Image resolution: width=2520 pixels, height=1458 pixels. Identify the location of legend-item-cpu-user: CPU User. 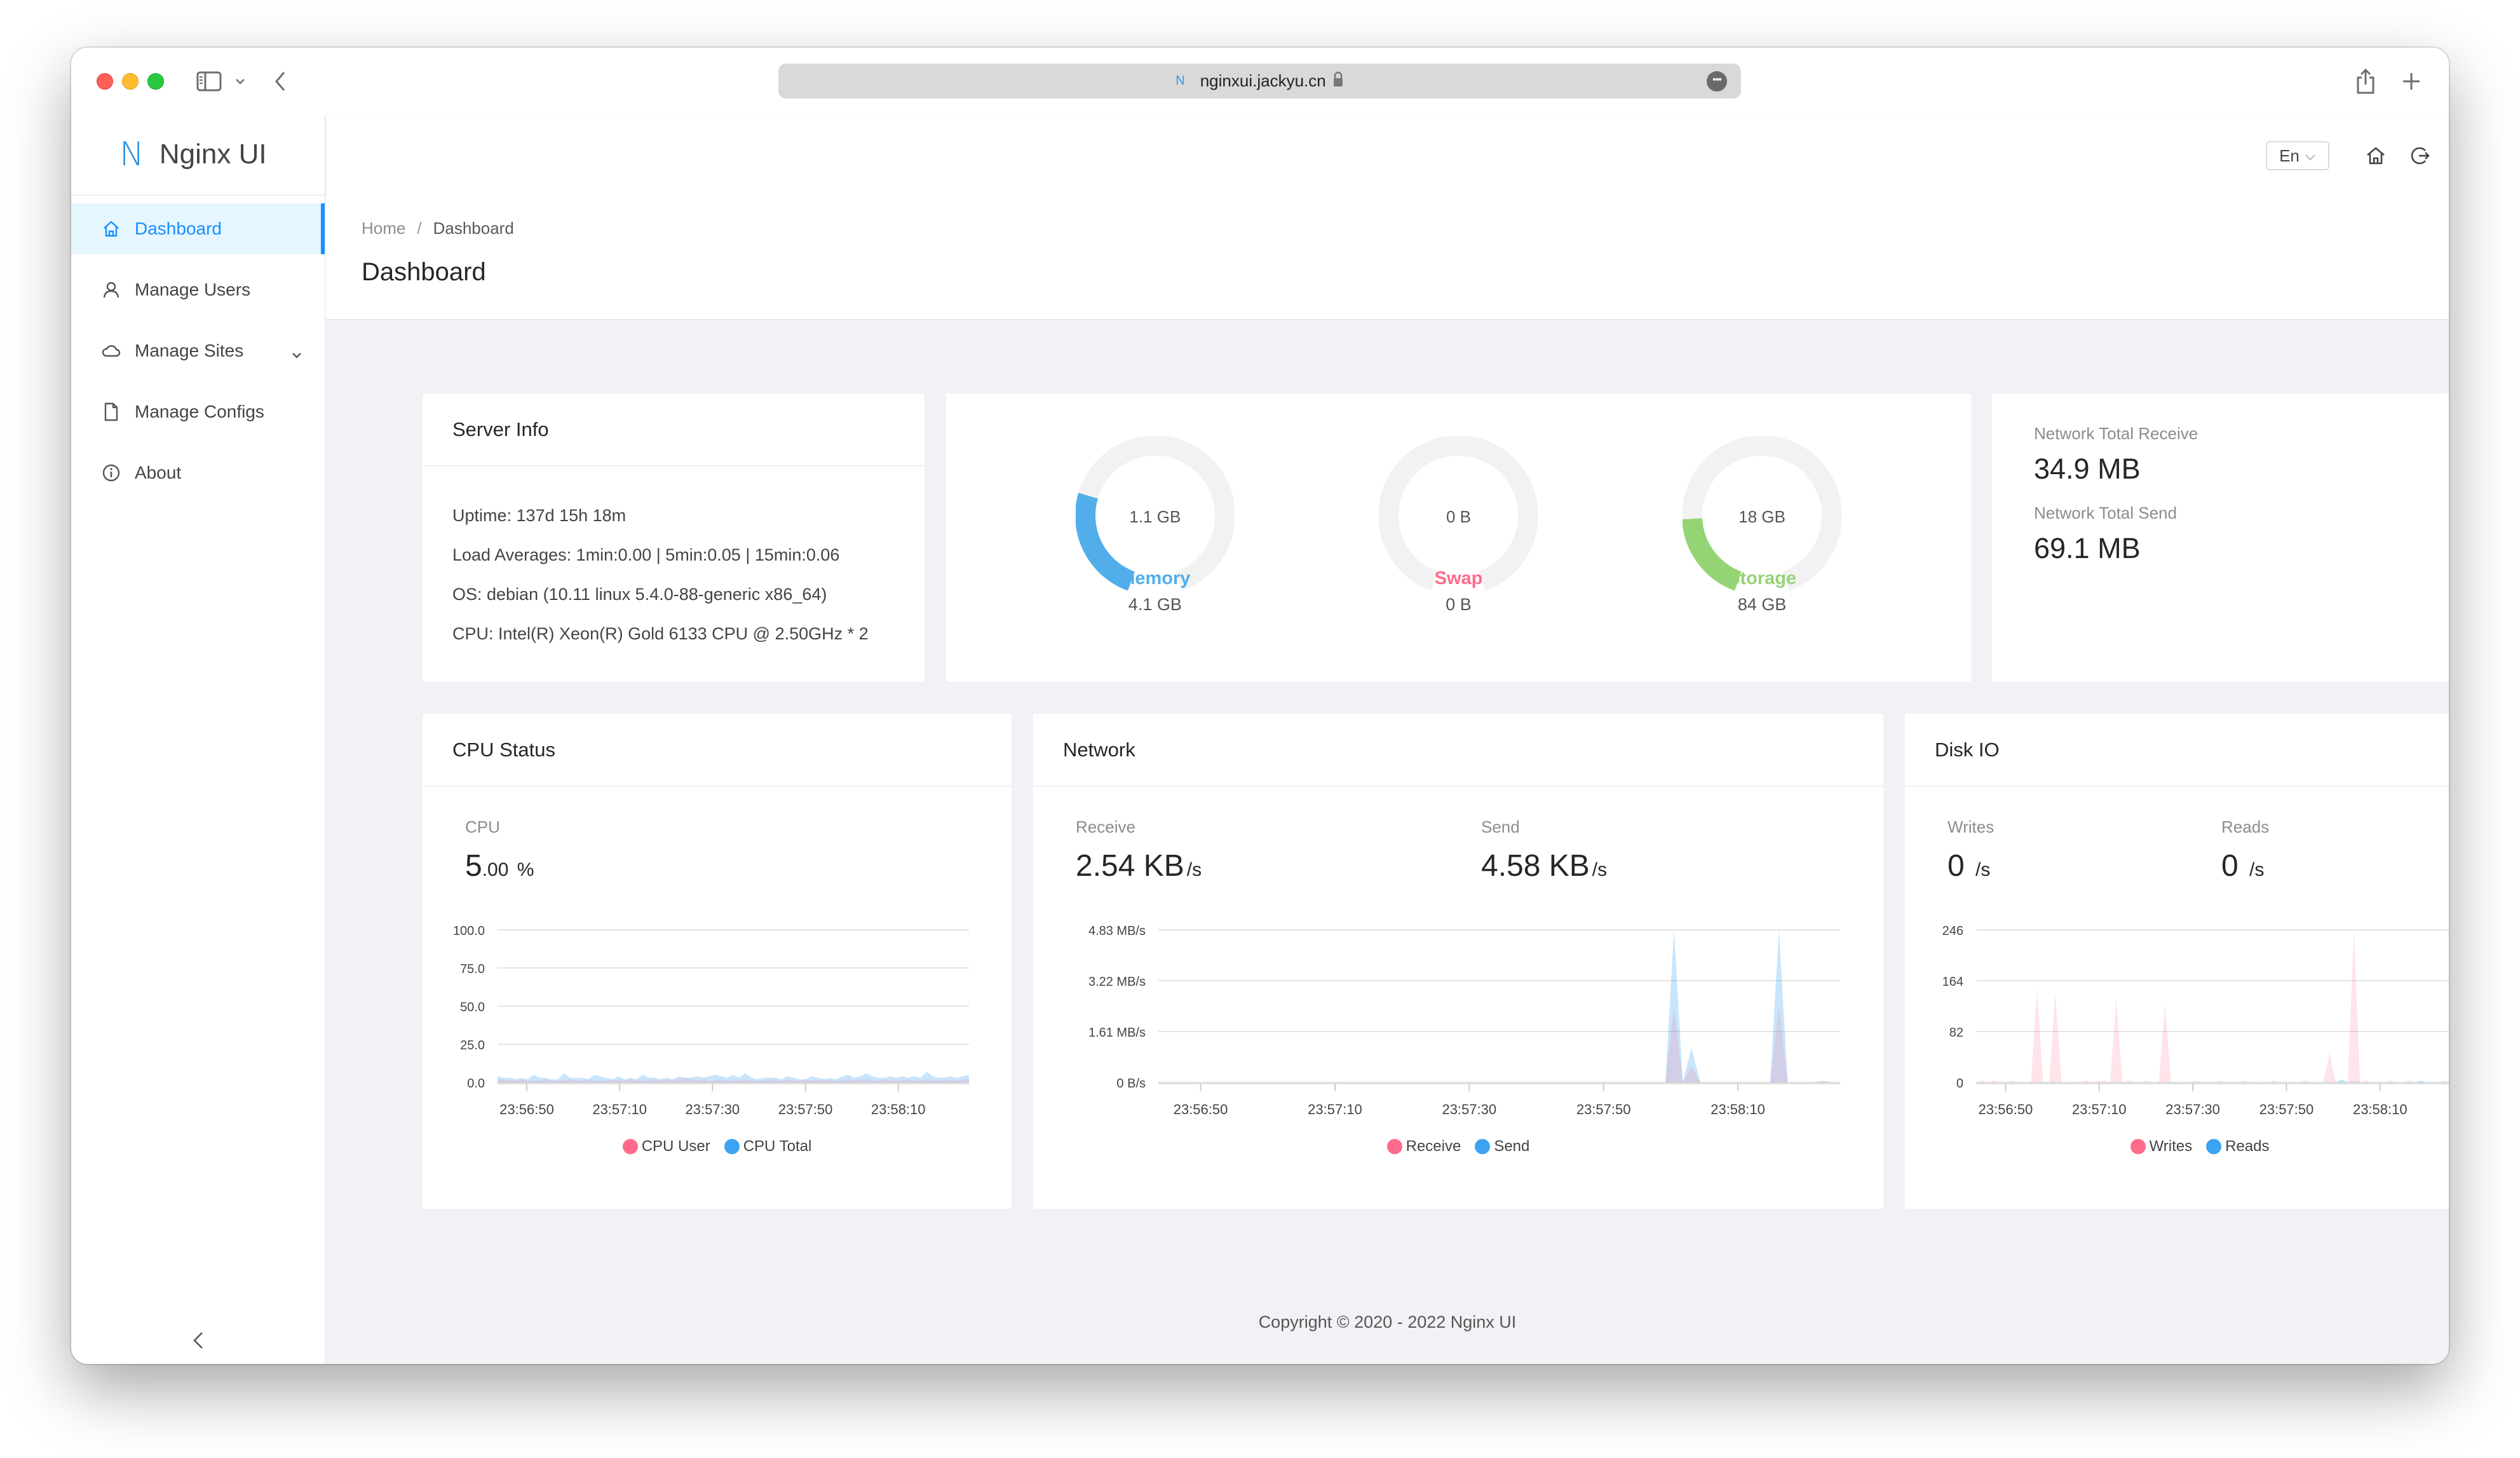
(666, 1146).